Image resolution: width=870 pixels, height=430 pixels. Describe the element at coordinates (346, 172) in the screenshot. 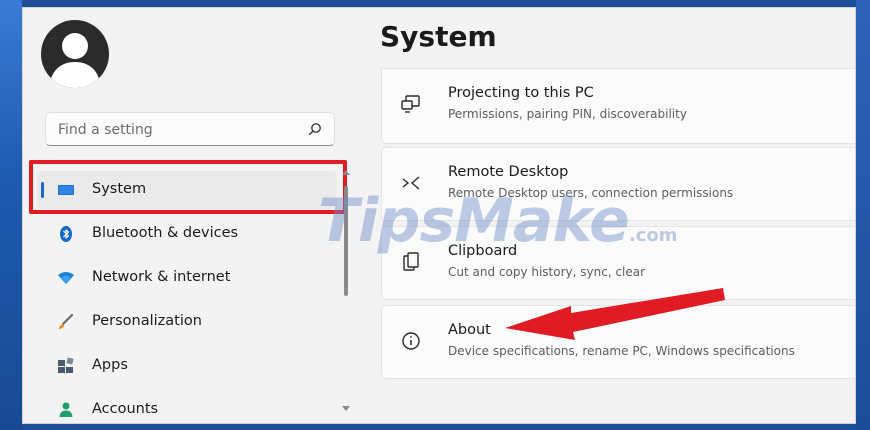

I see `scroll-up-arrow-icon` at that location.